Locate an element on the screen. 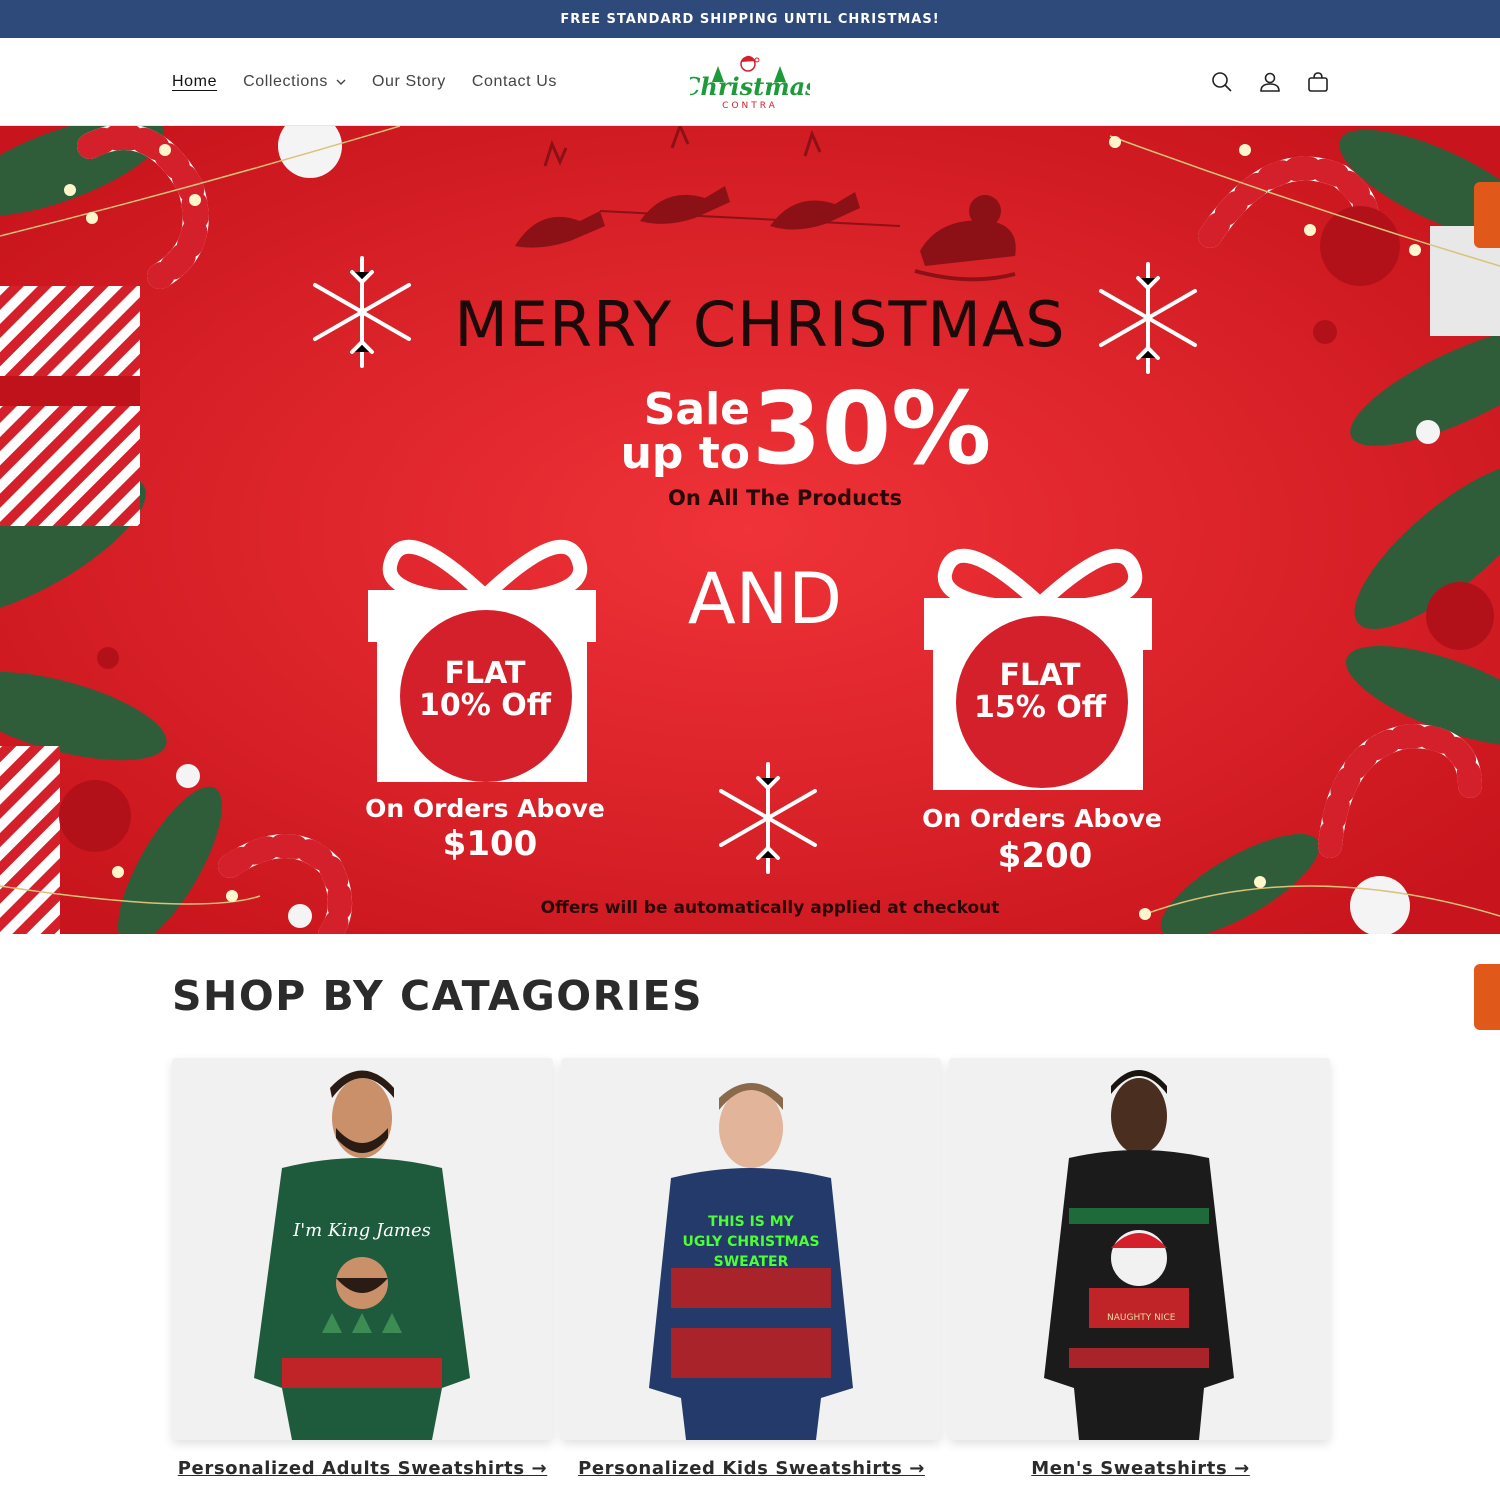  category-card-kids: THIS IS MY UGLY CHRISTMAS SWEATER is located at coordinates (751, 1249).